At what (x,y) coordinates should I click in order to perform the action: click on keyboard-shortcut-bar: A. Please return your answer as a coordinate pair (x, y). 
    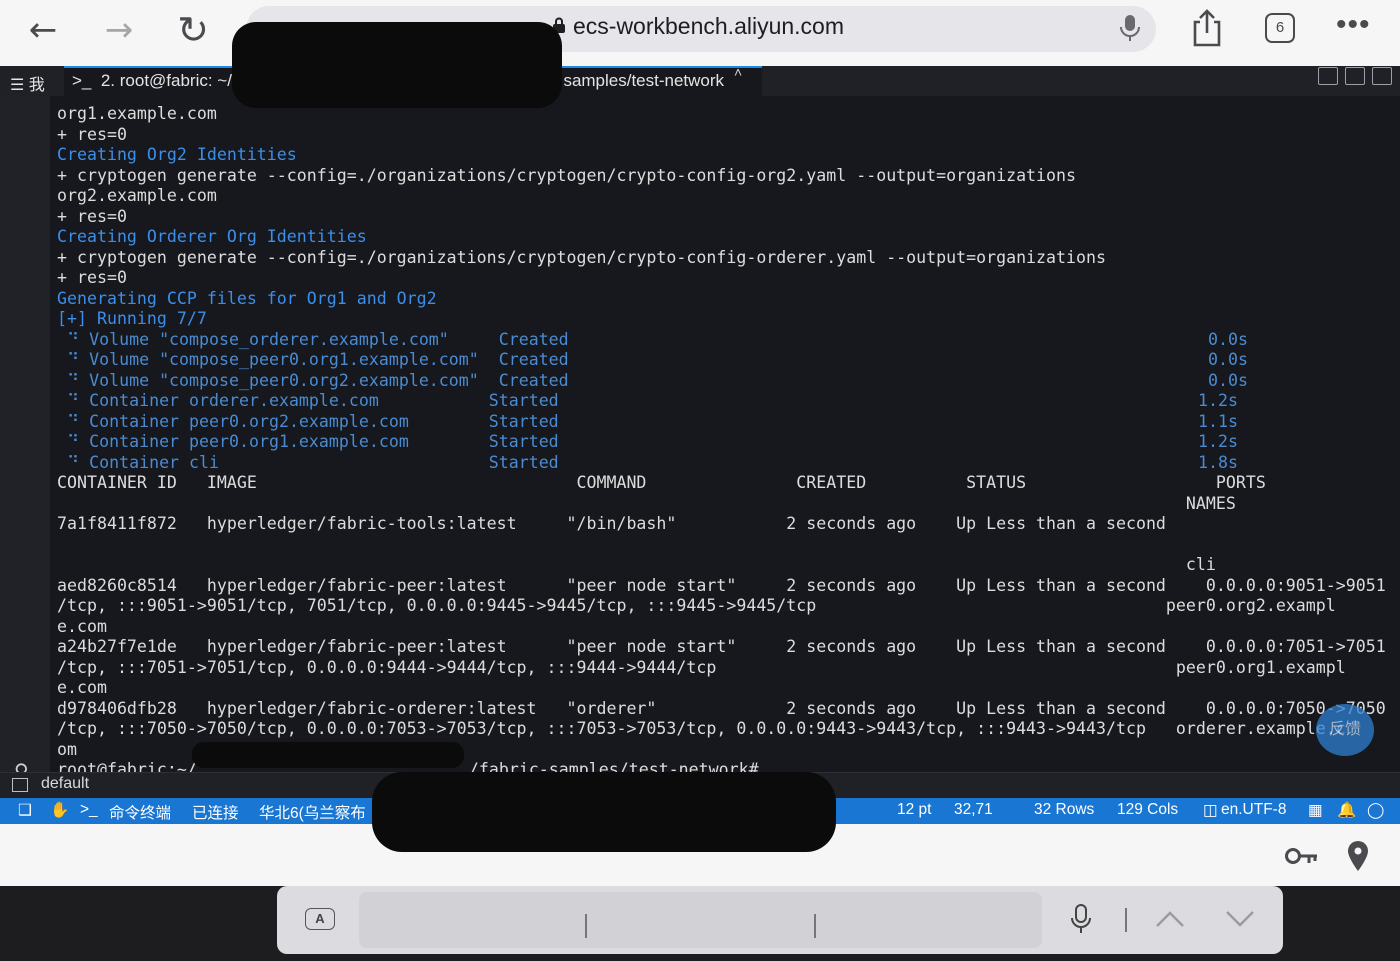
    Looking at the image, I should click on (700, 923).